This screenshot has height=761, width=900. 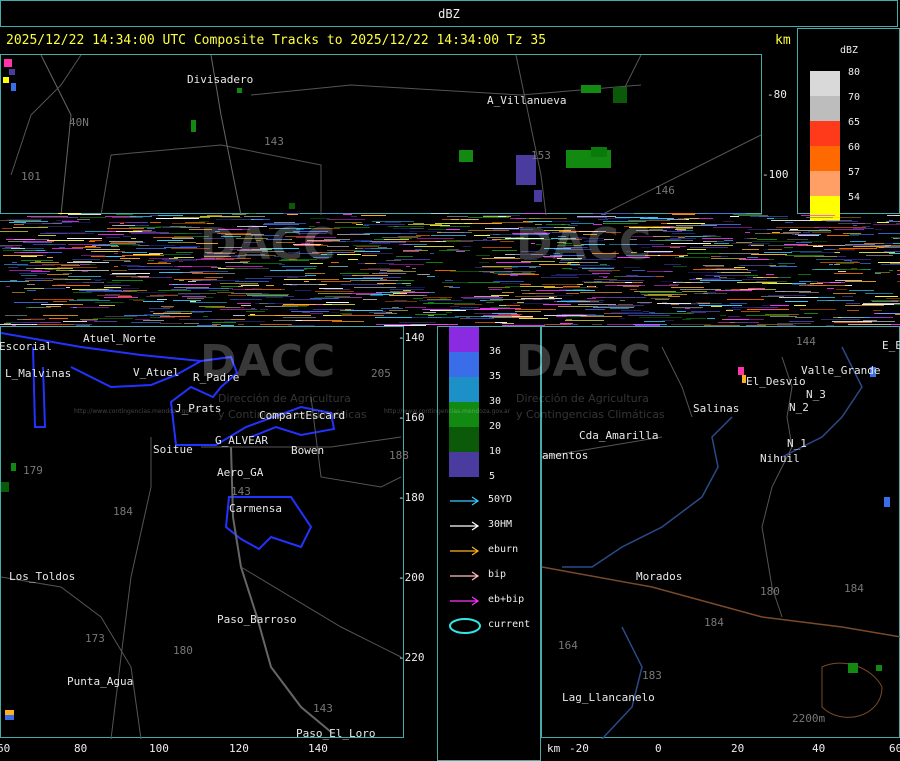 I want to click on place-label: J_Prats, so click(x=198, y=408).